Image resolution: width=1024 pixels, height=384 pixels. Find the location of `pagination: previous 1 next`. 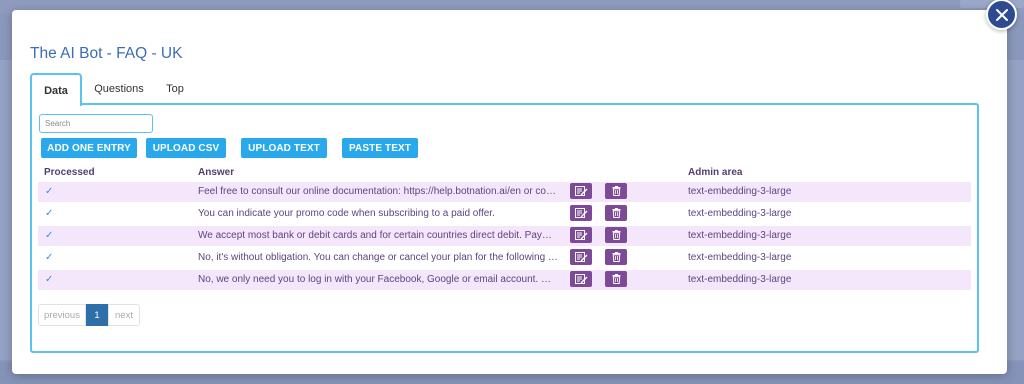

pagination: previous 1 next is located at coordinates (89, 315).